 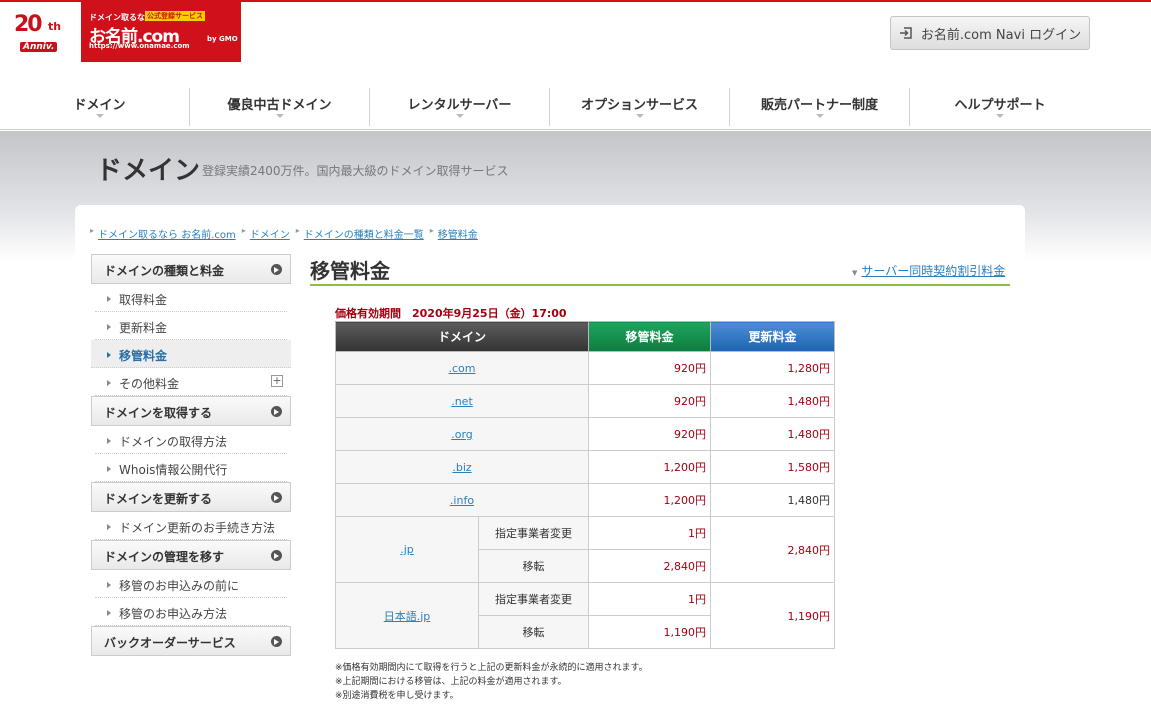 I want to click on gnav-label: オプションサービス, so click(x=639, y=105).